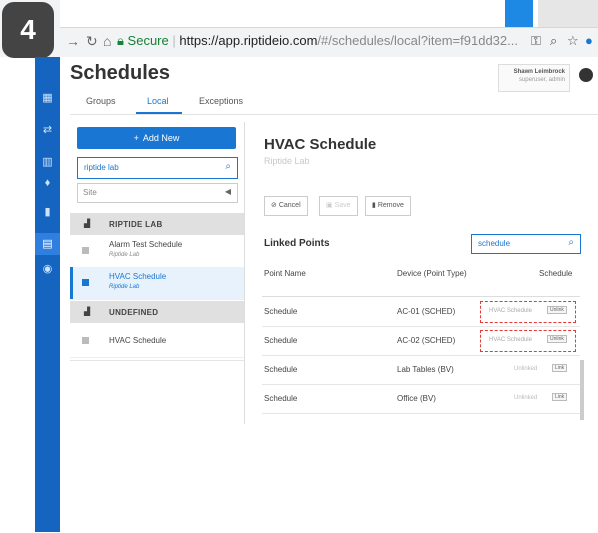 The height and width of the screenshot is (533, 598). Describe the element at coordinates (157, 283) in the screenshot. I see `list-item-selected: HVAC Schedule Riptide Lab` at that location.